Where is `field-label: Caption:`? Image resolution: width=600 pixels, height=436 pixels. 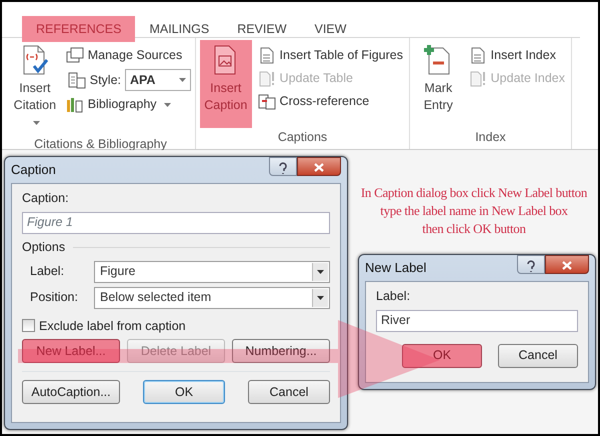 field-label: Caption: is located at coordinates (46, 198).